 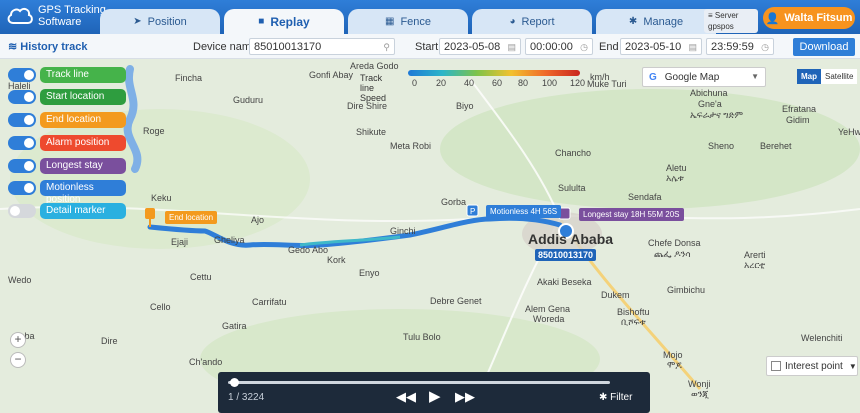 I want to click on start-date-value: 2023-05-08, so click(x=472, y=47).